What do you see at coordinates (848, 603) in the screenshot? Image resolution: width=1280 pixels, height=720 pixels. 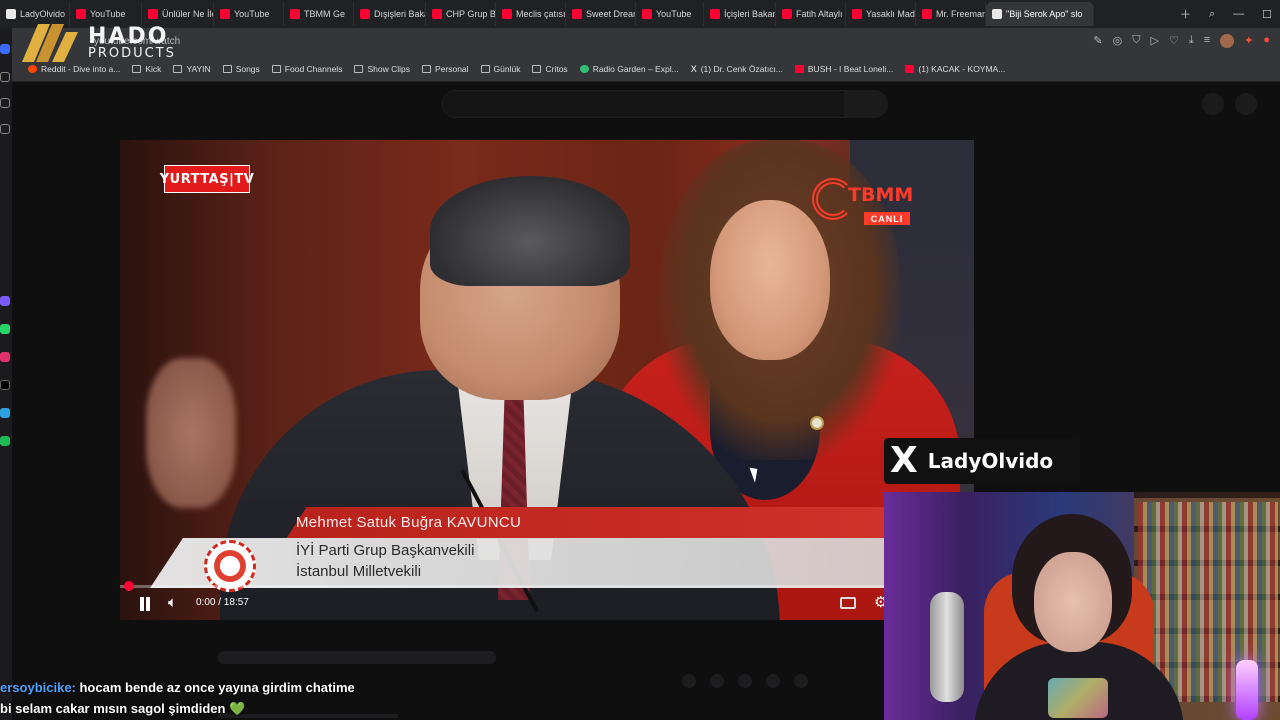 I see `captions-button` at bounding box center [848, 603].